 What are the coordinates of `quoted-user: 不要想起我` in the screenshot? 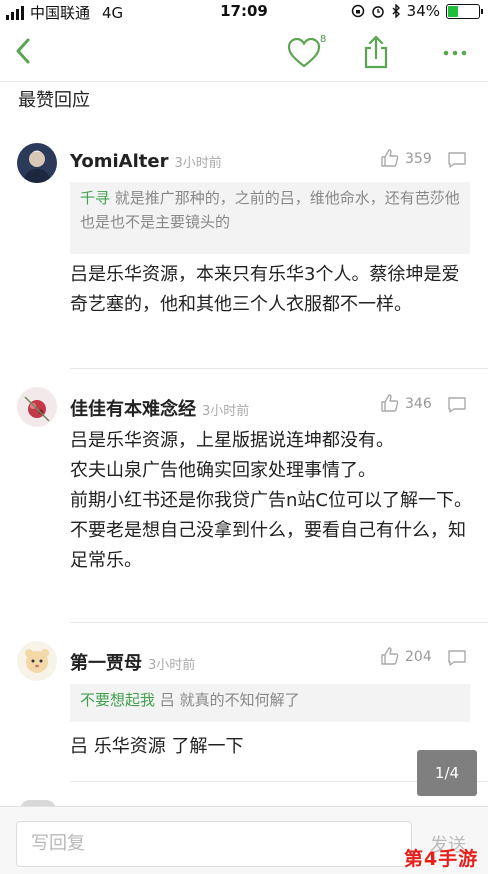 It's located at (117, 700).